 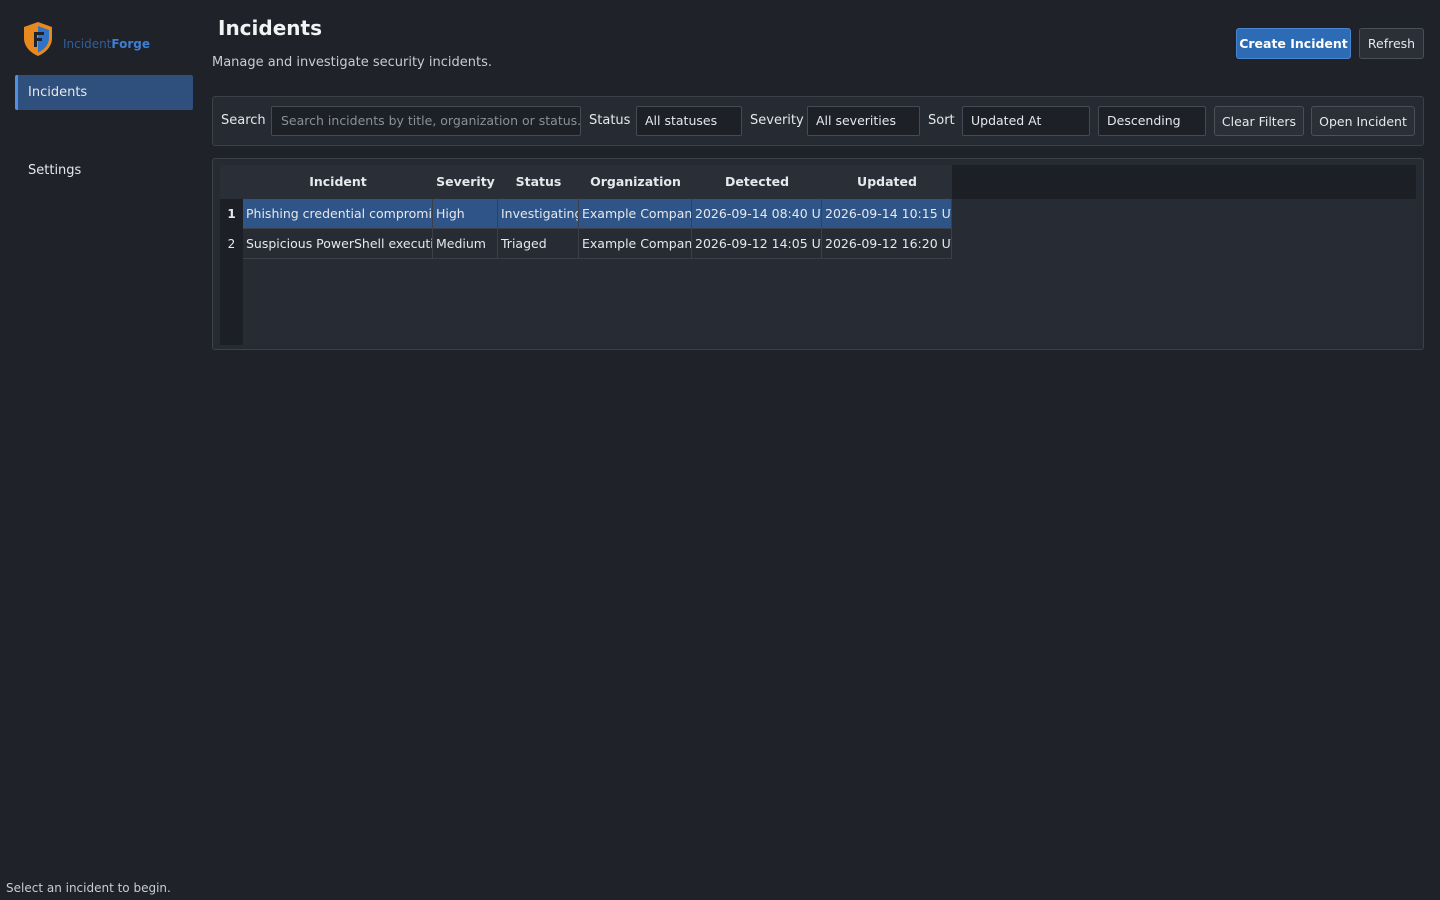 I want to click on status-label: Status, so click(x=610, y=120).